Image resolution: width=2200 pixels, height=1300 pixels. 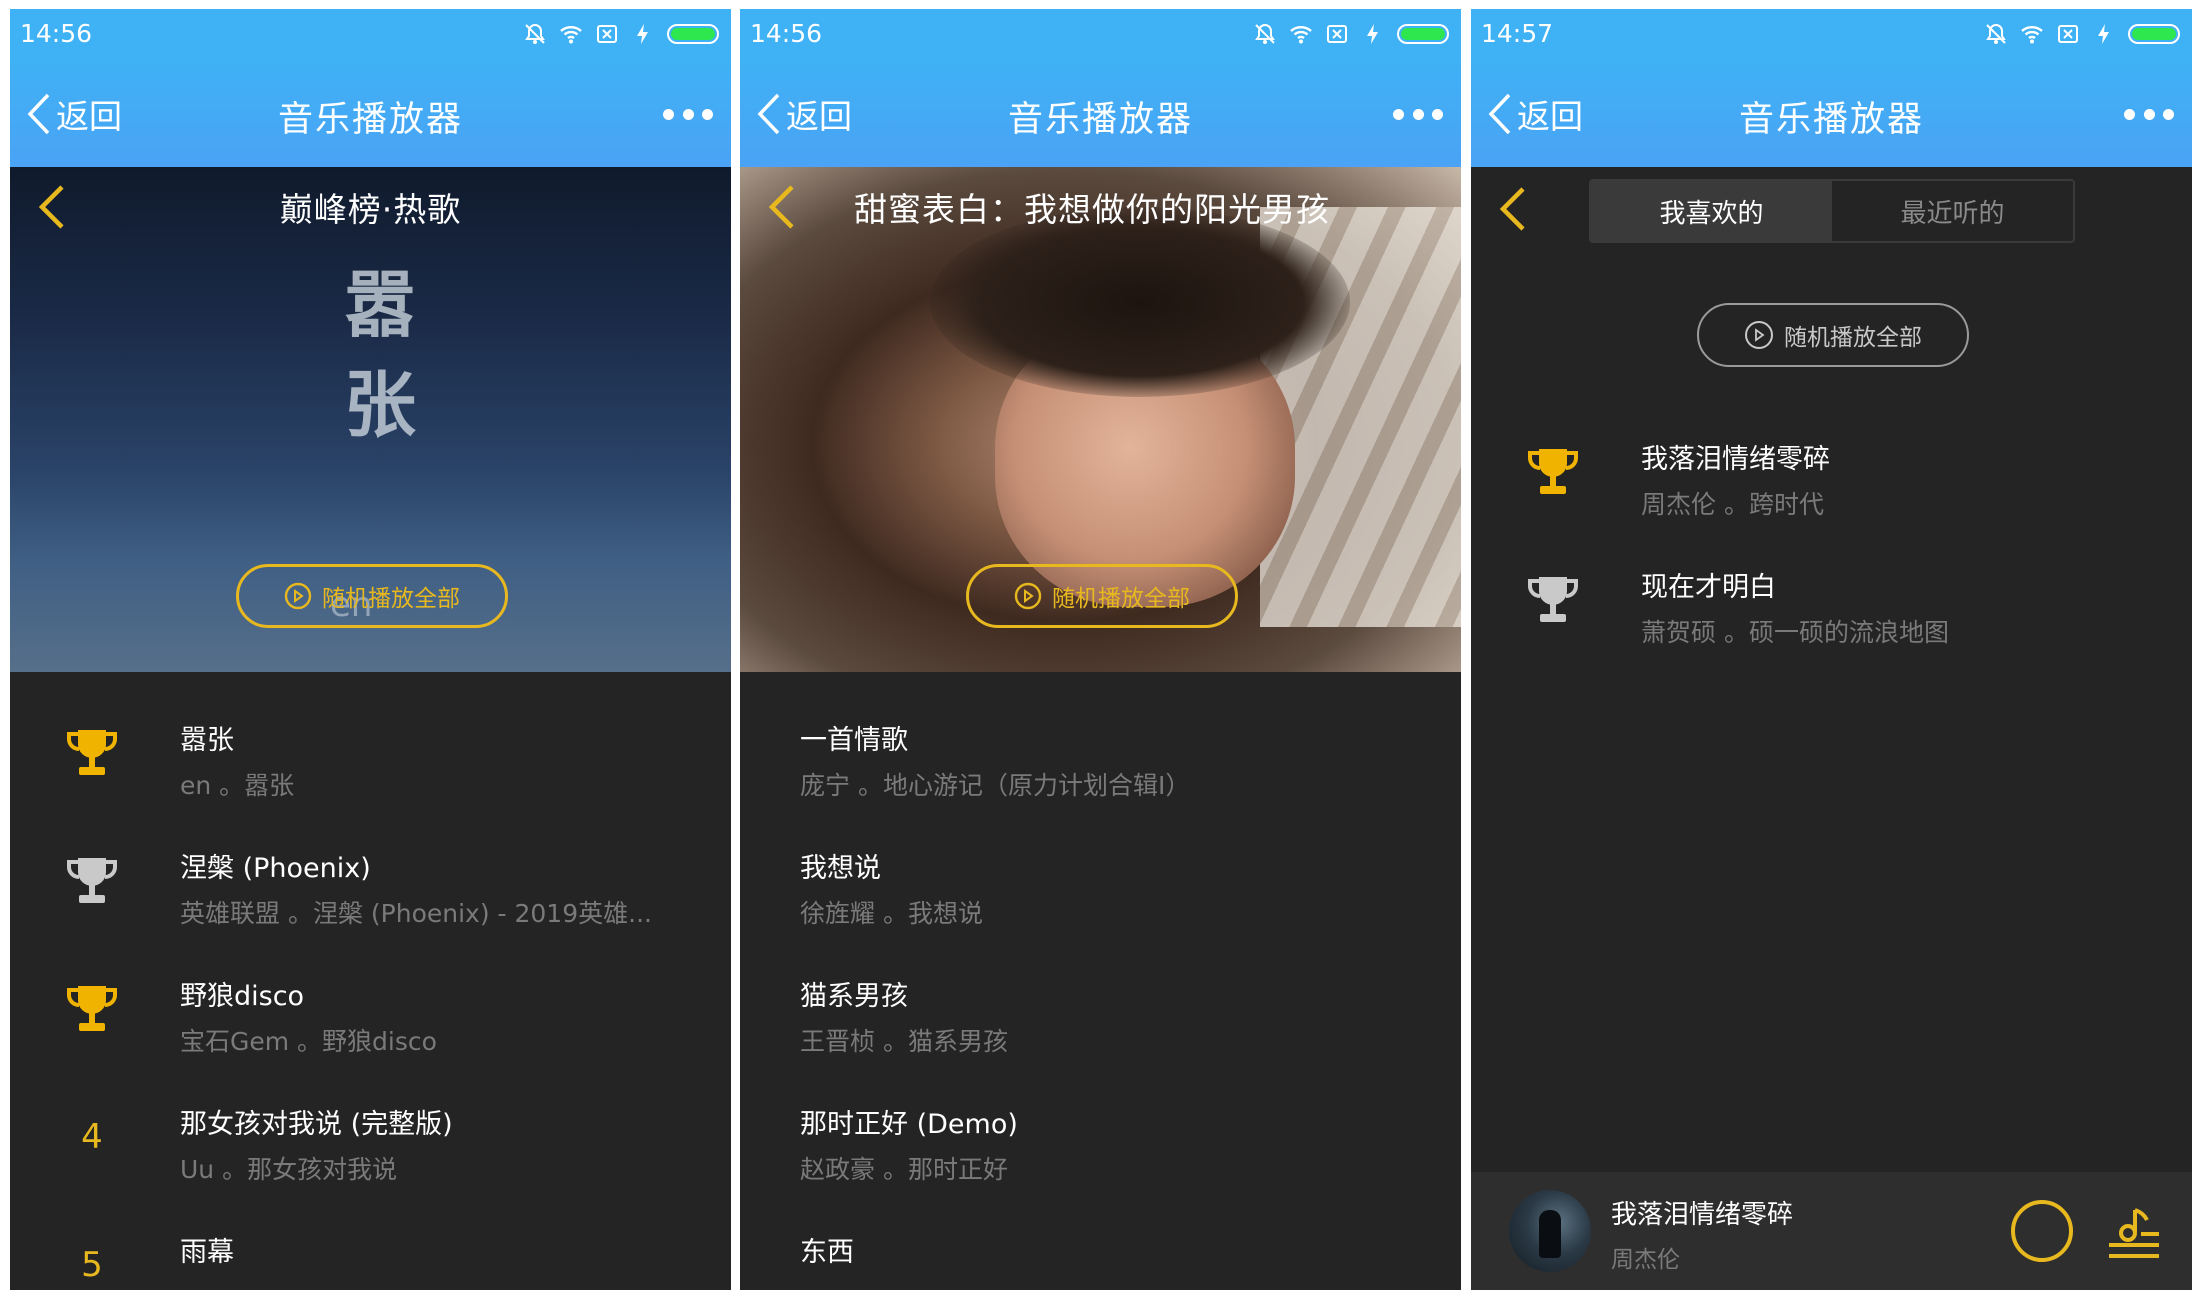 I want to click on song-title: 野狼disco, so click(x=242, y=996).